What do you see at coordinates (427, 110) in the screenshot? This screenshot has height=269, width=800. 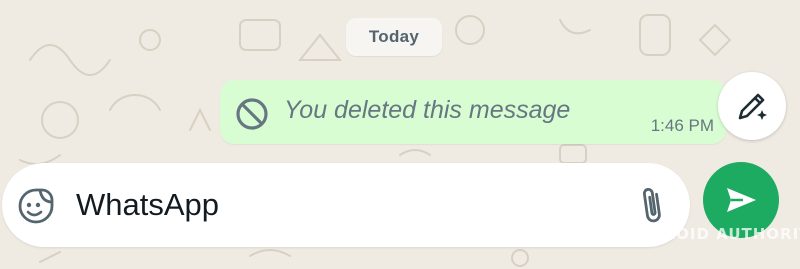 I see `deleted-message-text: You deleted this message` at bounding box center [427, 110].